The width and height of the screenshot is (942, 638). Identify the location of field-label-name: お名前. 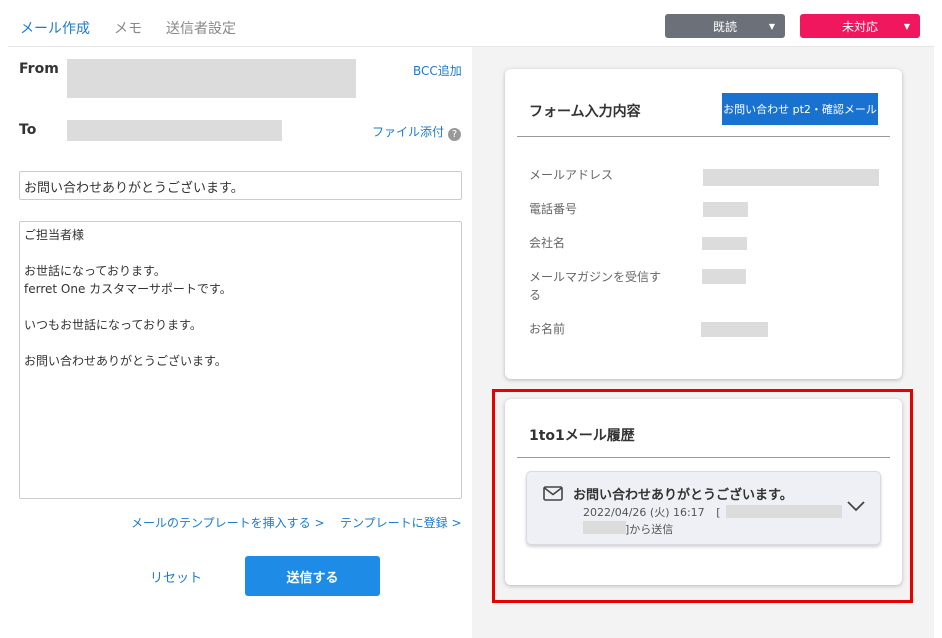
(547, 329).